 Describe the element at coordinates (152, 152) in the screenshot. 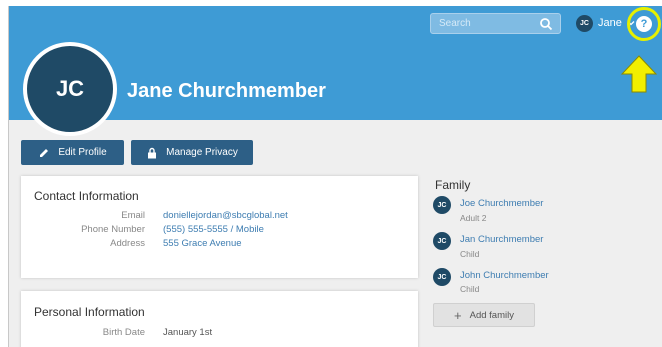

I see `lock-icon` at that location.